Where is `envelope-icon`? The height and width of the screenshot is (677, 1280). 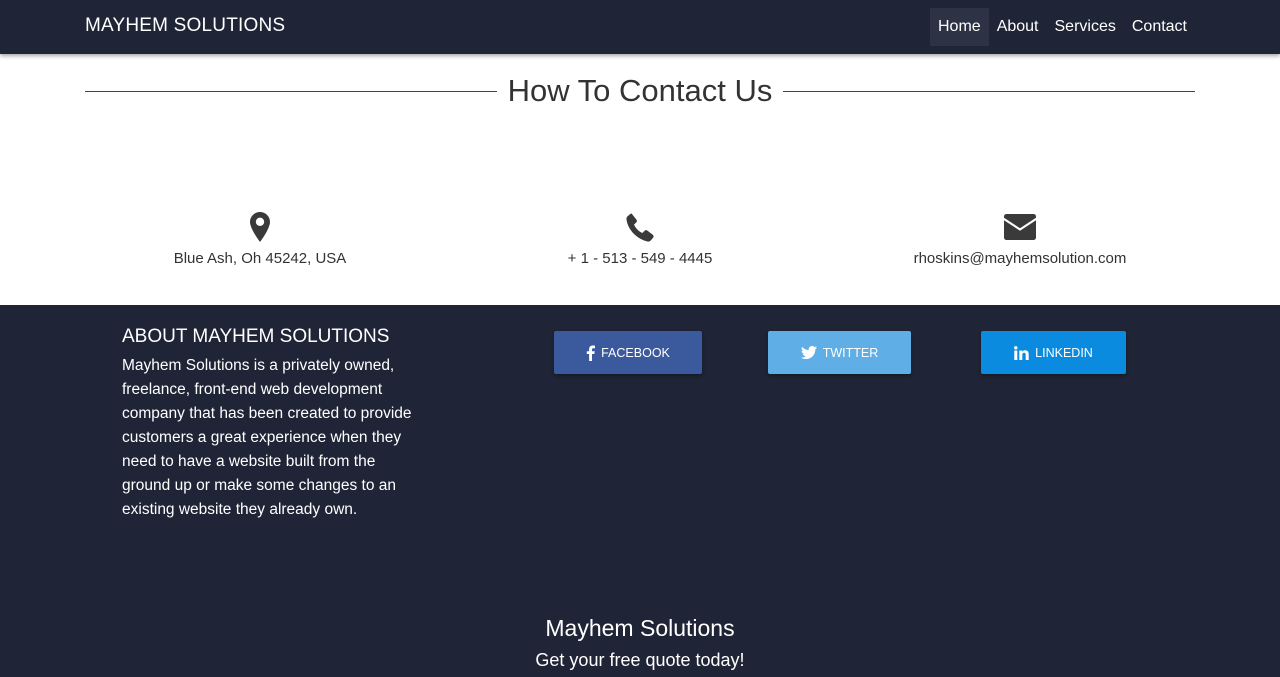
envelope-icon is located at coordinates (1020, 227).